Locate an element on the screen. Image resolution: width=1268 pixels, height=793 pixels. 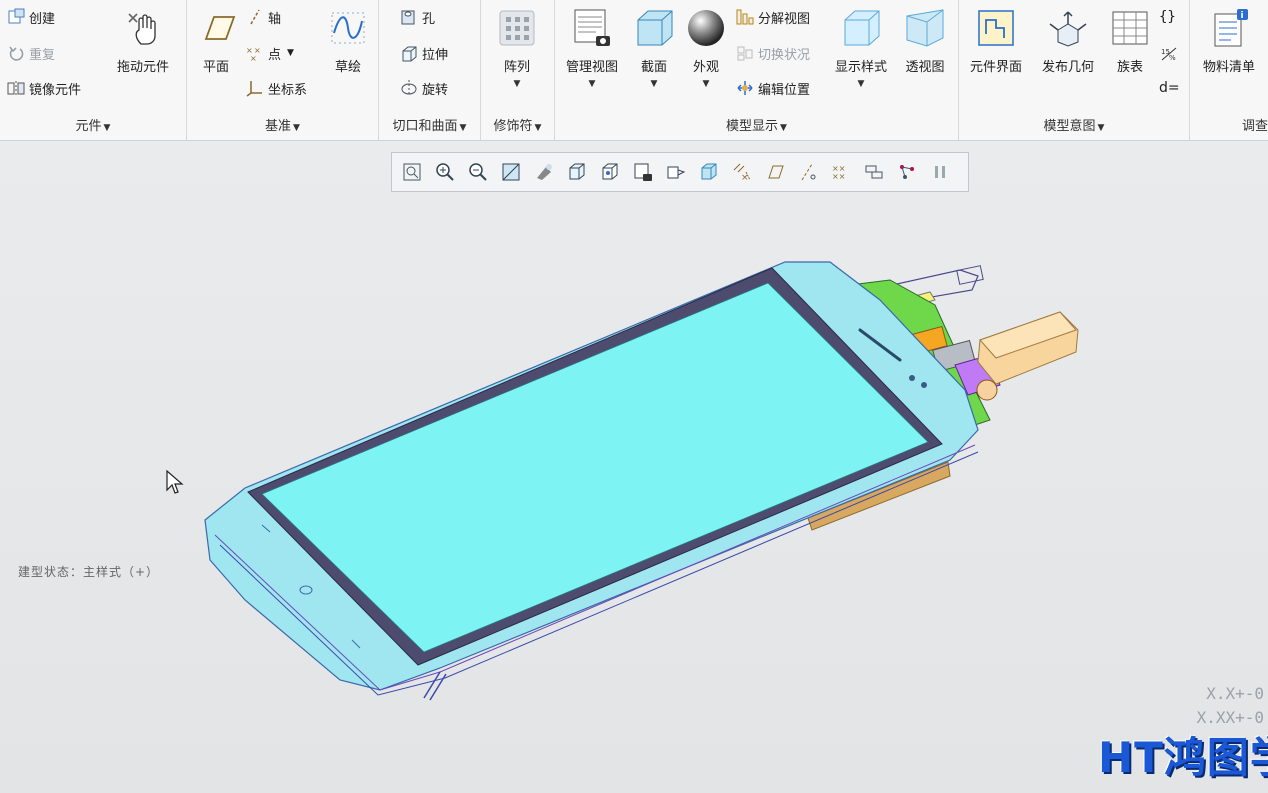
display-style-button: 显示样式 ▼ is located at coordinates (861, 47).